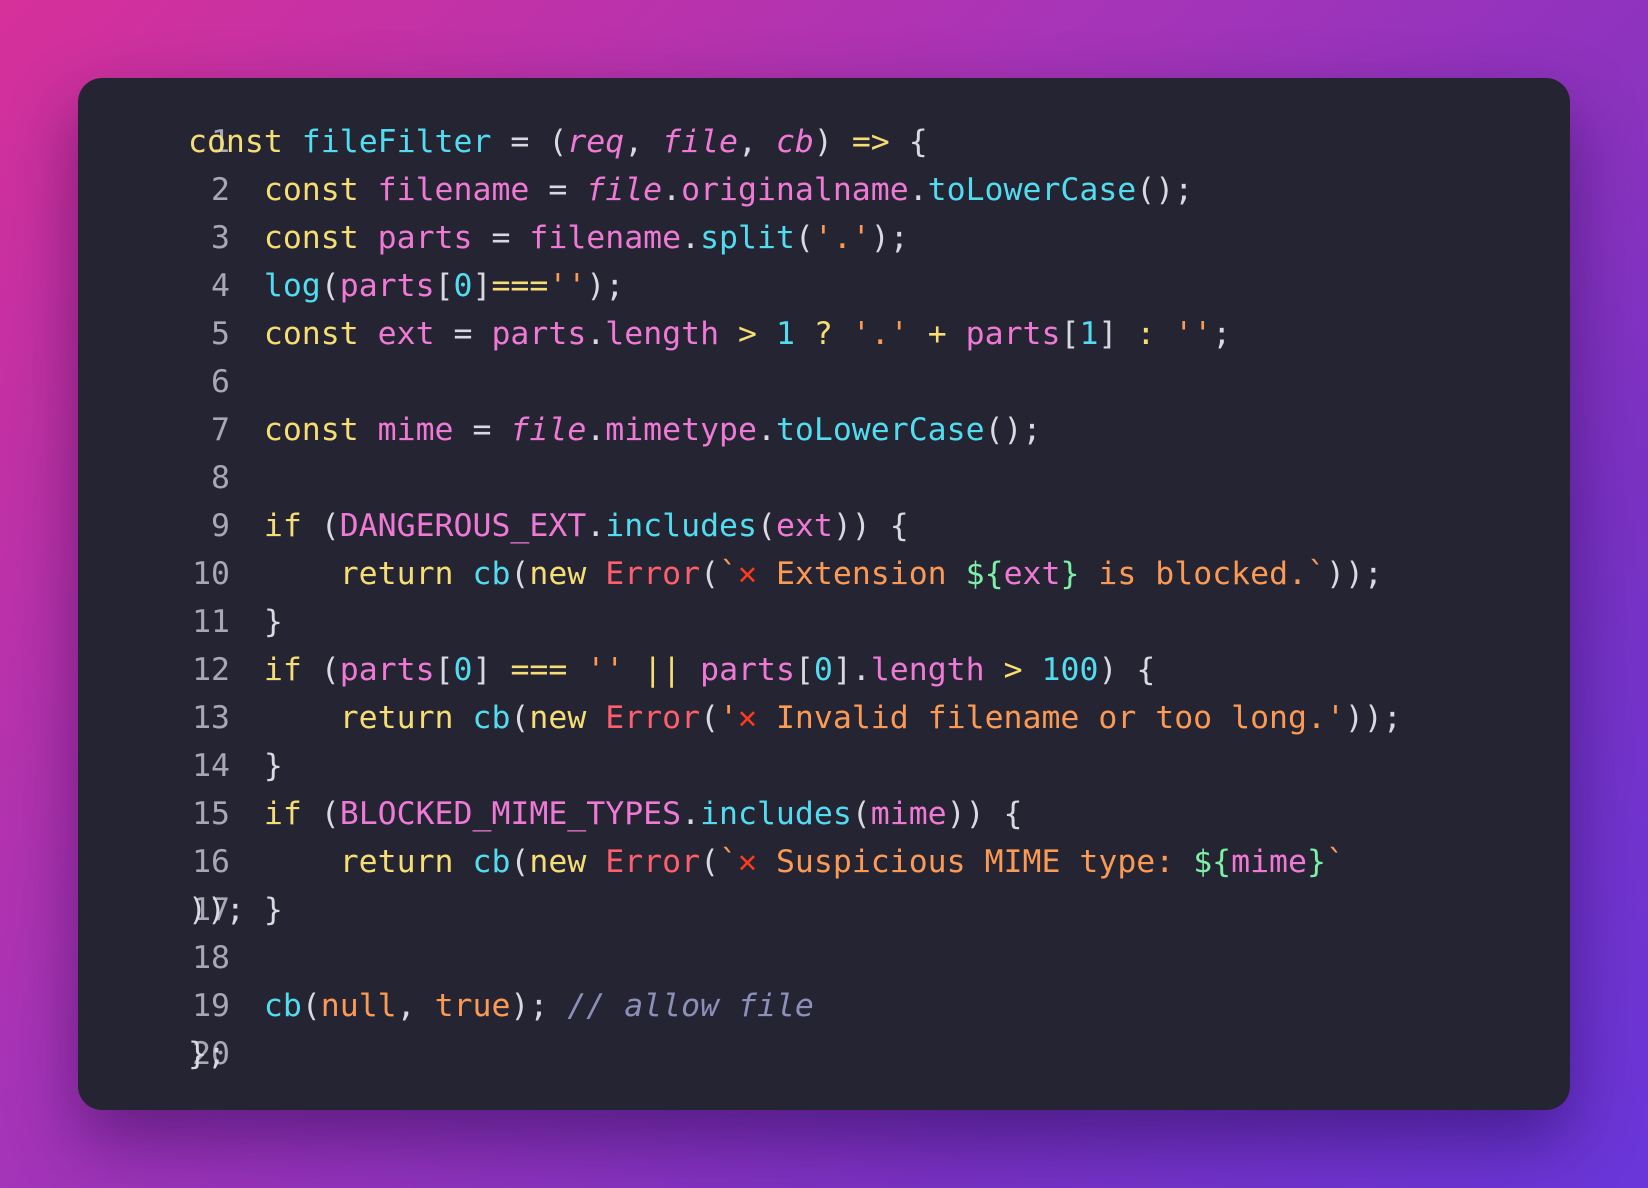  I want to click on line-number: 6, so click(220, 382).